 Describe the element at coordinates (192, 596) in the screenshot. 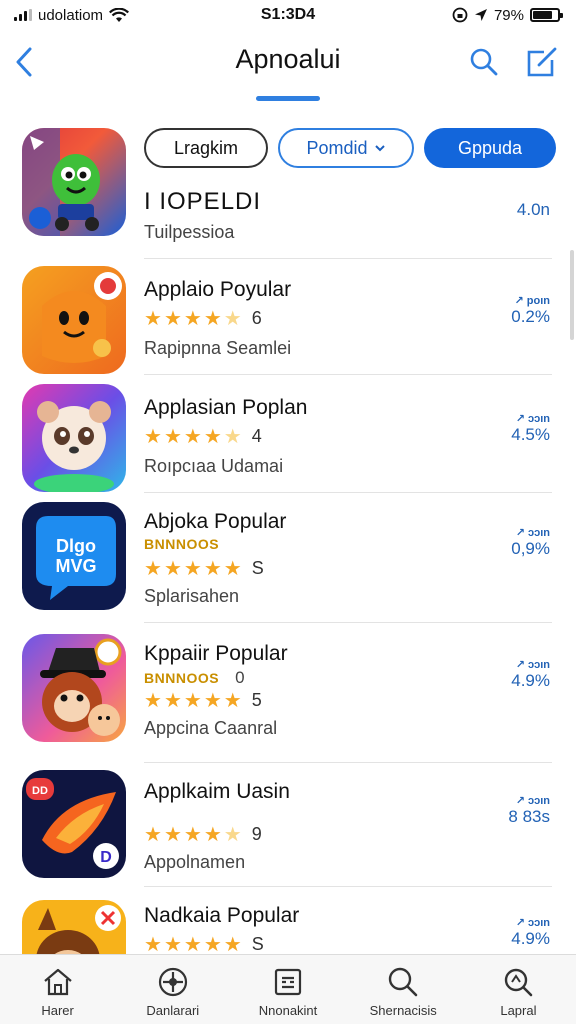

I see `app-subtitle: Splarisahen` at that location.